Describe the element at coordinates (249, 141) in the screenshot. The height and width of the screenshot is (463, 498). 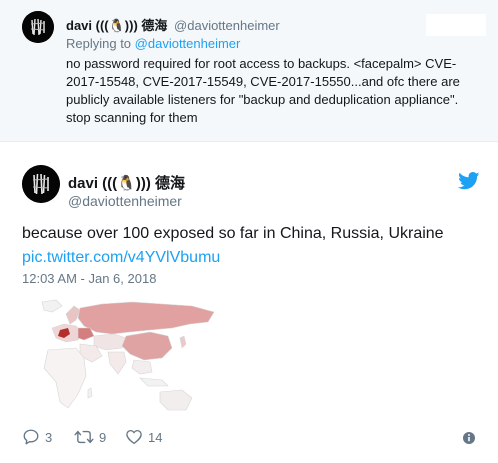
I see `divider` at that location.